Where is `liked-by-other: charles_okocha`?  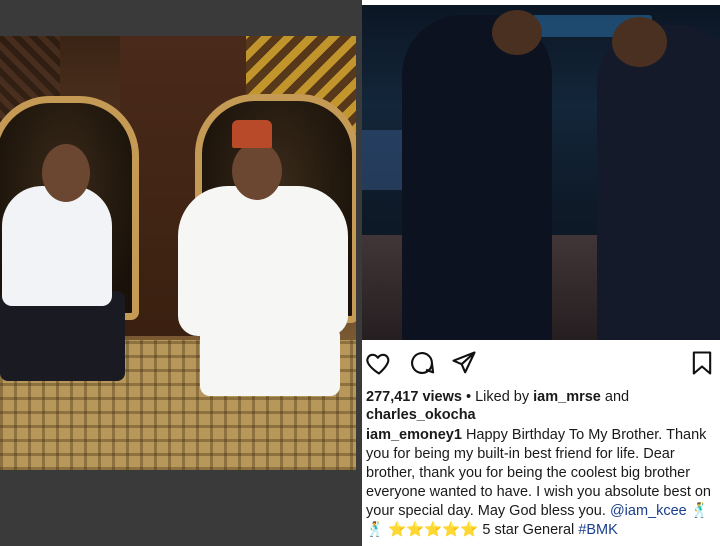 liked-by-other: charles_okocha is located at coordinates (421, 415).